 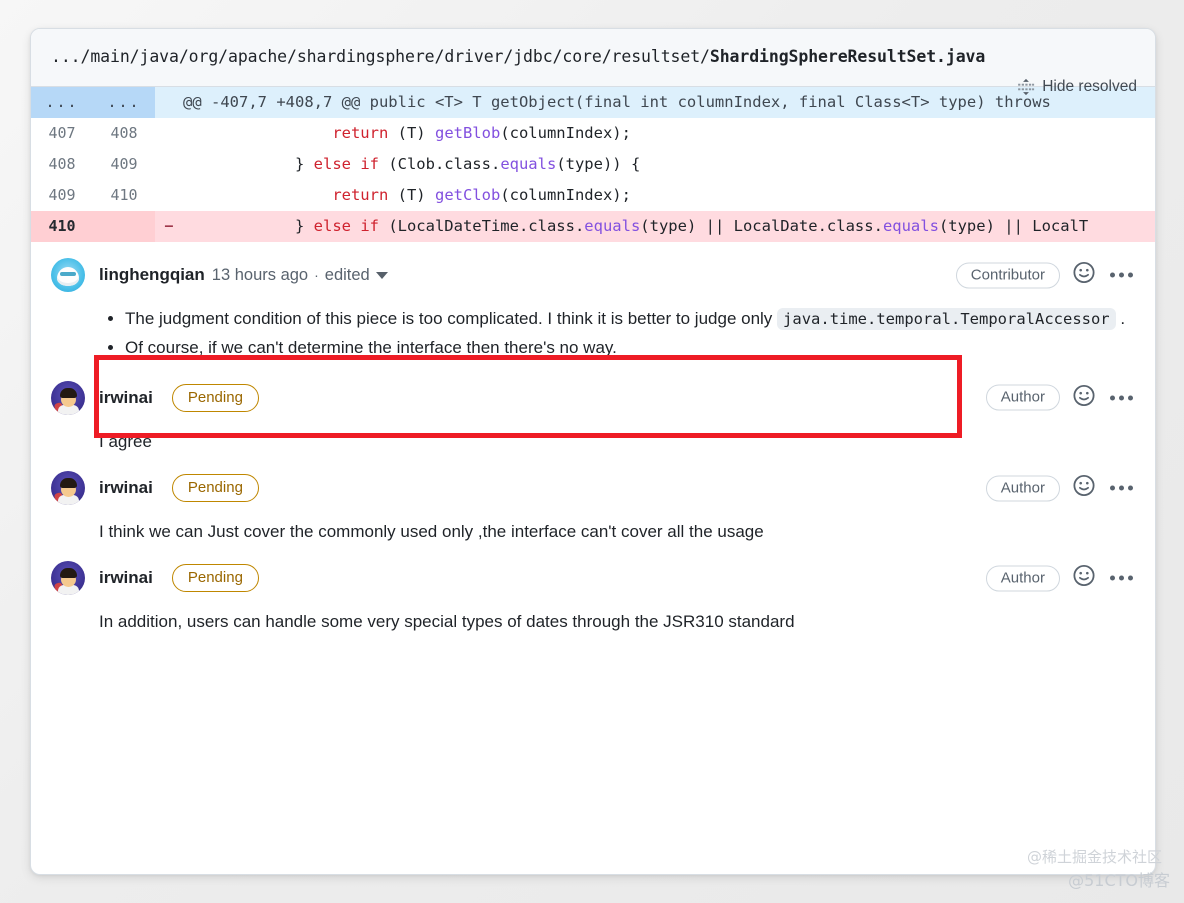 What do you see at coordinates (124, 226) in the screenshot?
I see `diff-line-number-new` at bounding box center [124, 226].